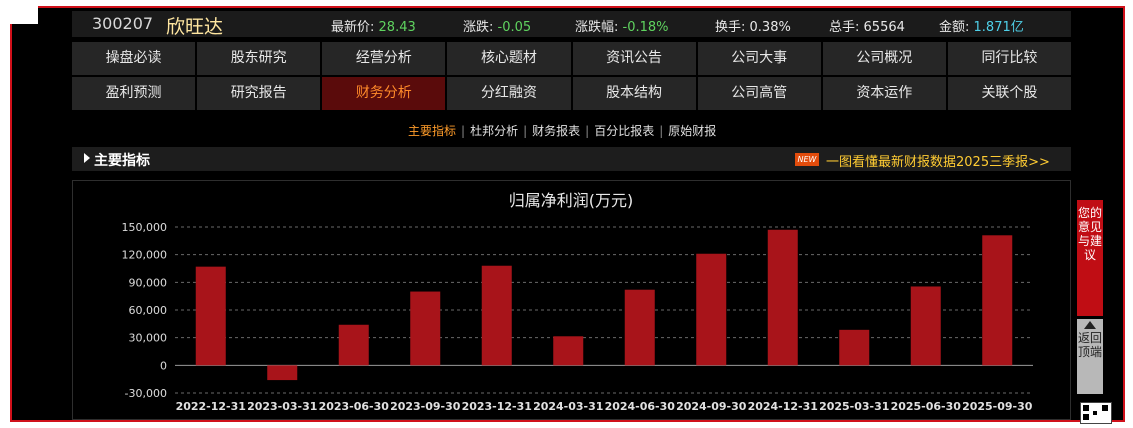 The width and height of the screenshot is (1133, 428). What do you see at coordinates (844, 27) in the screenshot?
I see `volume-label: 总手:` at bounding box center [844, 27].